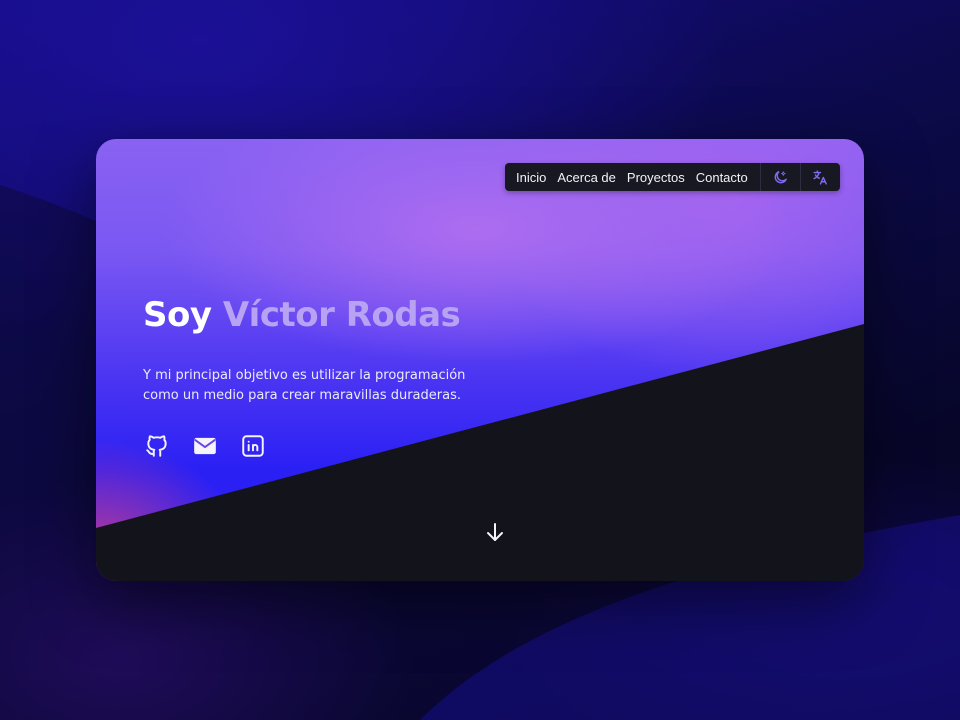 Image resolution: width=960 pixels, height=720 pixels. What do you see at coordinates (722, 177) in the screenshot?
I see `nav-link-contacto: Contacto` at bounding box center [722, 177].